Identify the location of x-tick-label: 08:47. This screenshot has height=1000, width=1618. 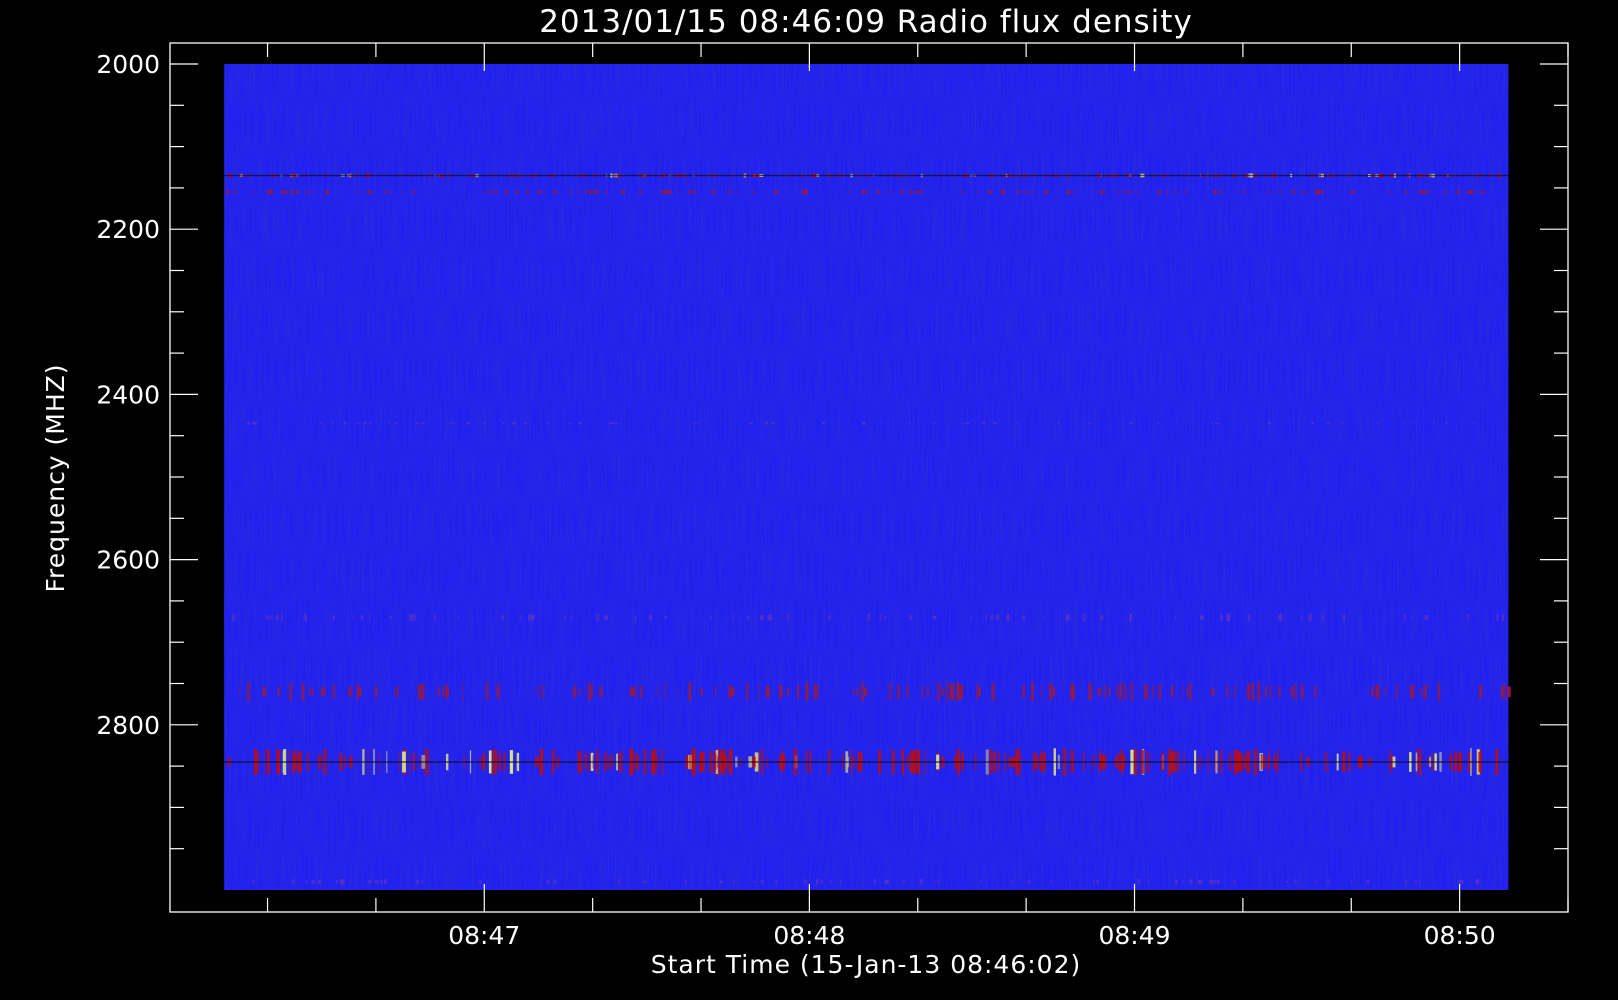
(484, 935).